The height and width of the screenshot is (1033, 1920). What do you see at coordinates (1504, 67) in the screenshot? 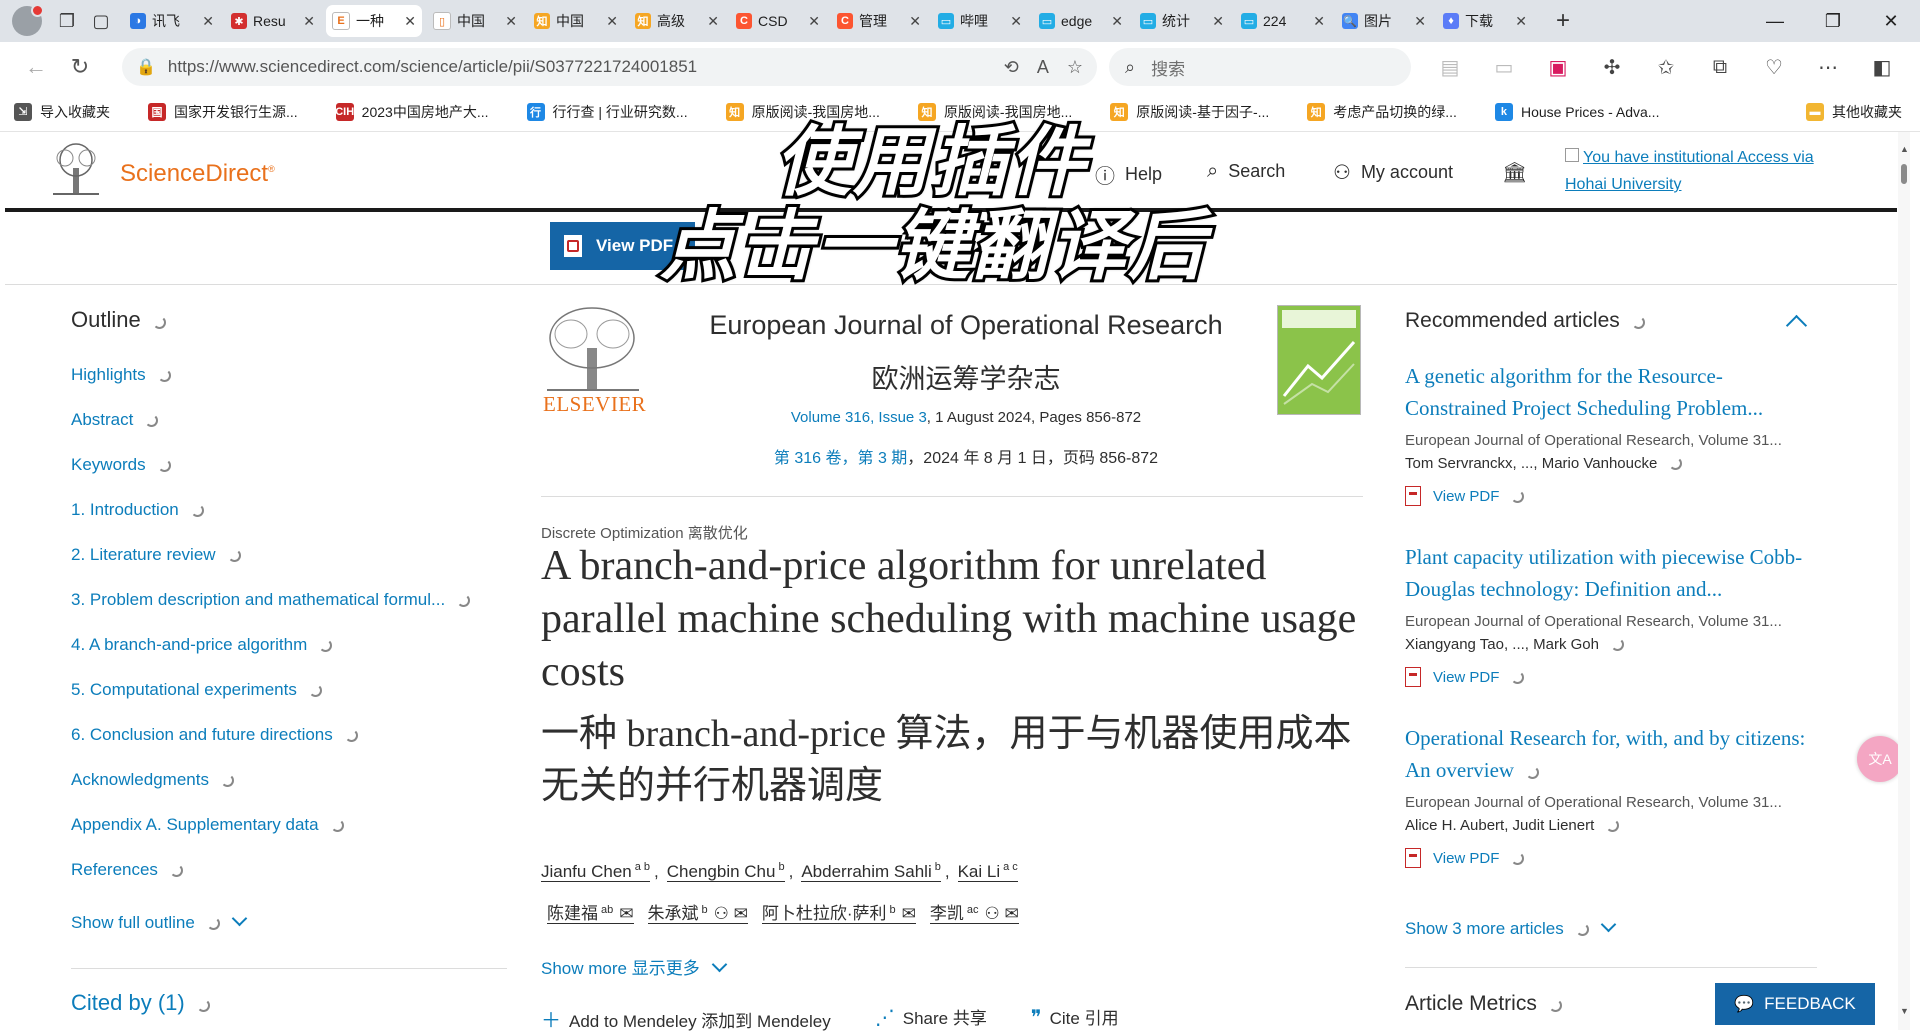
I see `immersive-icon: ▭` at bounding box center [1504, 67].